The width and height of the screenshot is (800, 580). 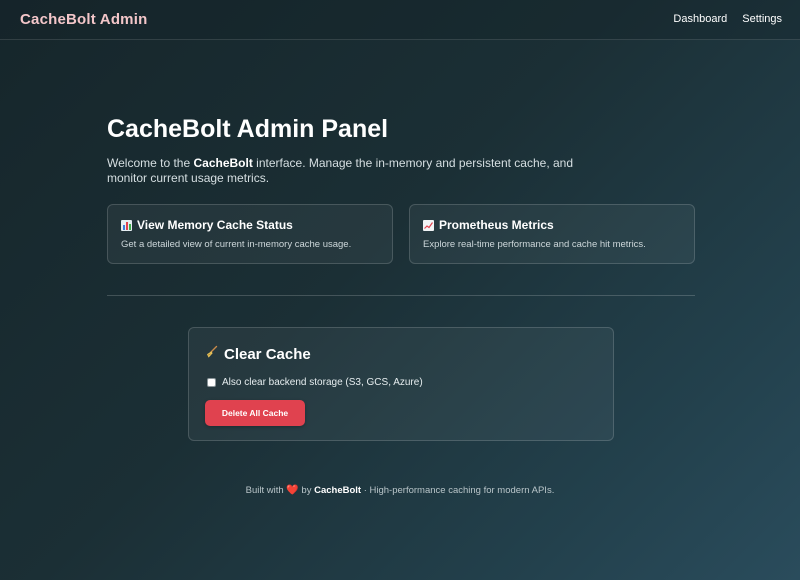 What do you see at coordinates (700, 19) in the screenshot?
I see `nav-link-dashboard: Dashboard` at bounding box center [700, 19].